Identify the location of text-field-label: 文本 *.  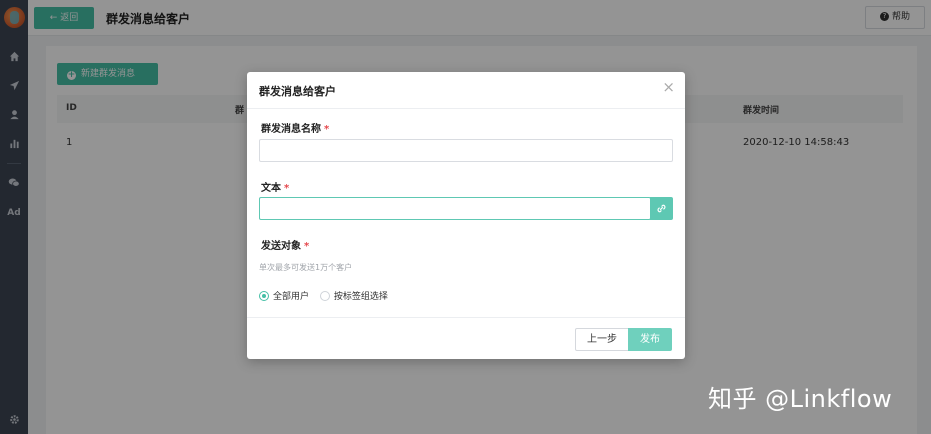
(275, 186).